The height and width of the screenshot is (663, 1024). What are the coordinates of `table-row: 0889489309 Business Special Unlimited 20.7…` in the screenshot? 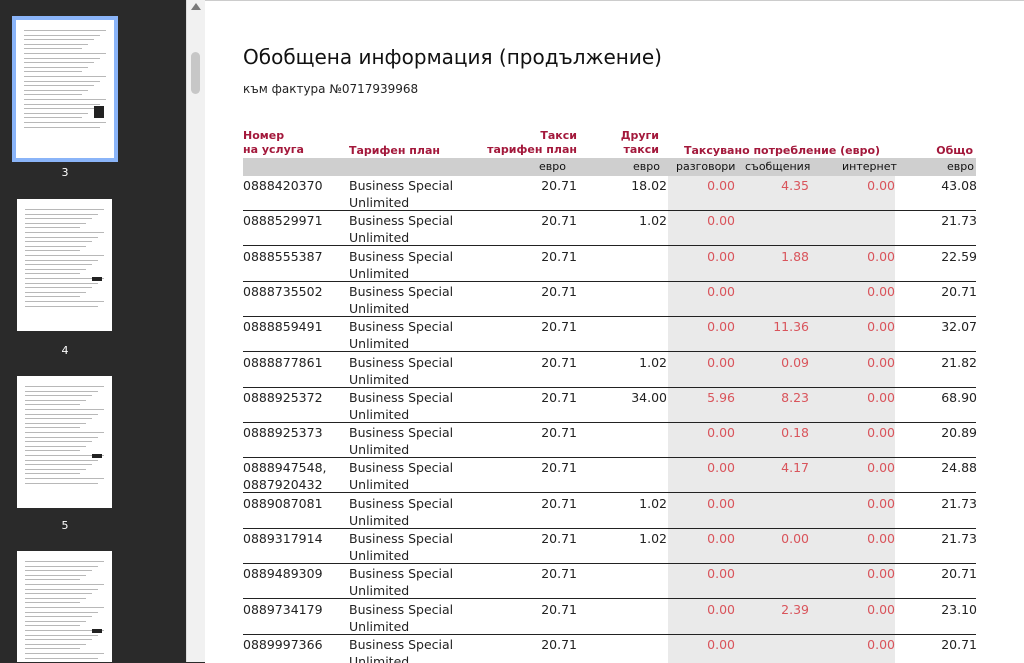 It's located at (610, 582).